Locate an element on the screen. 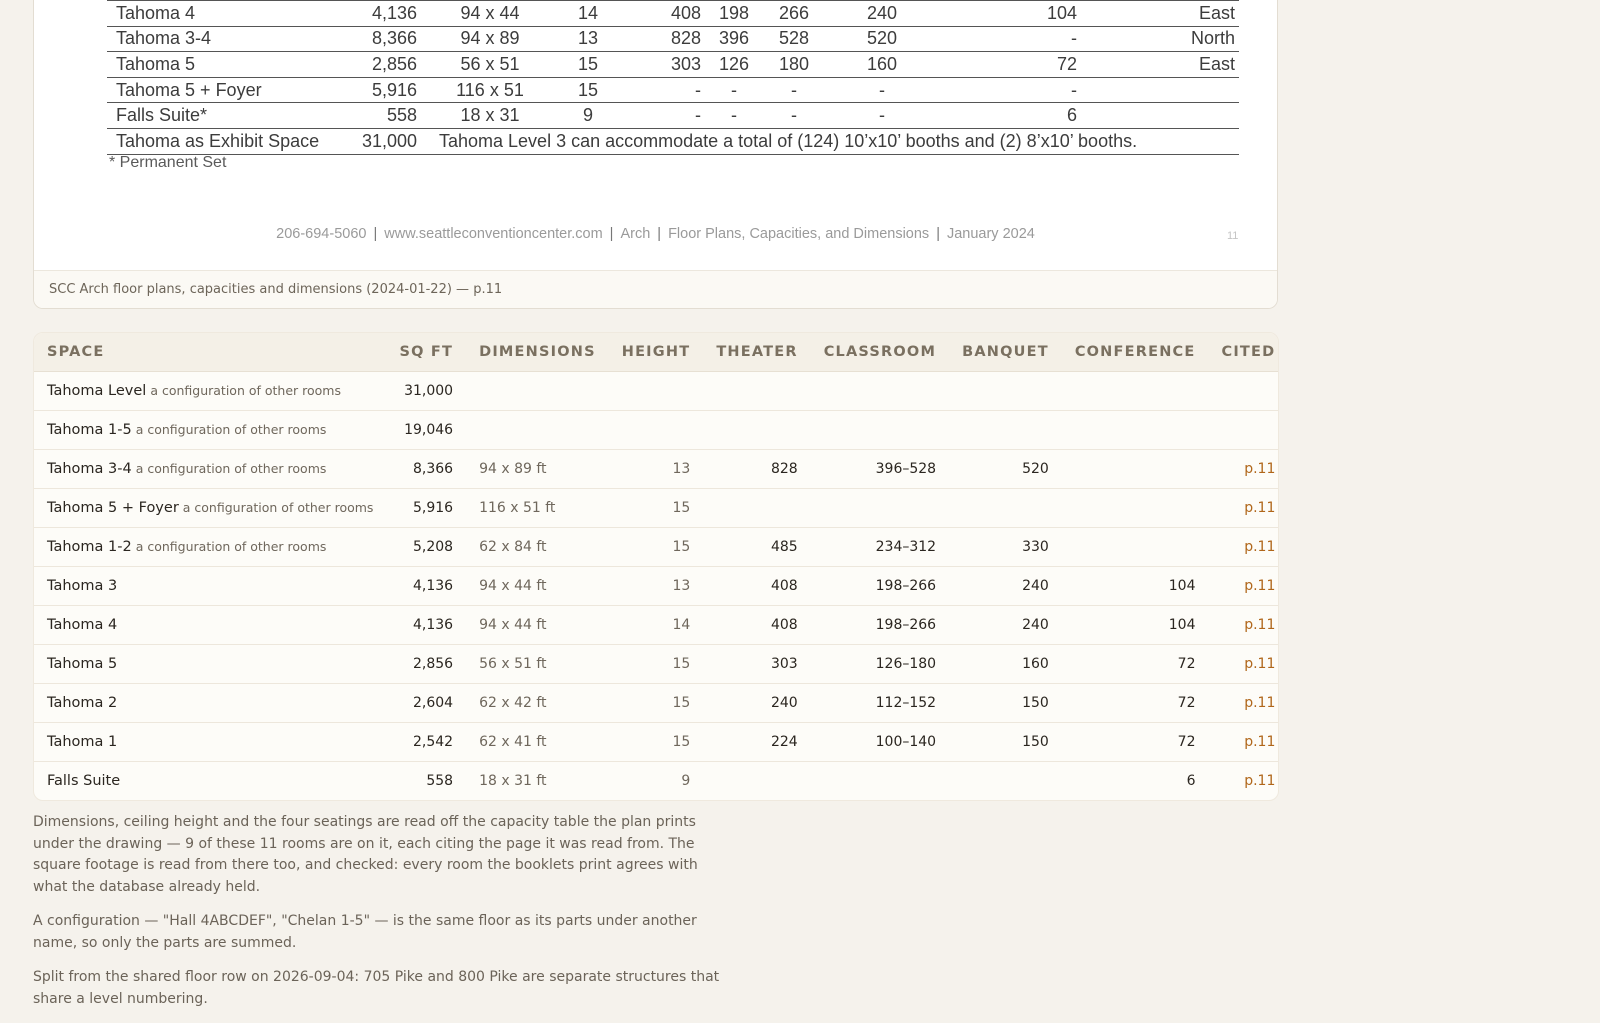 Image resolution: width=1600 pixels, height=1023 pixels. col-header-space: SPACE is located at coordinates (210, 352).